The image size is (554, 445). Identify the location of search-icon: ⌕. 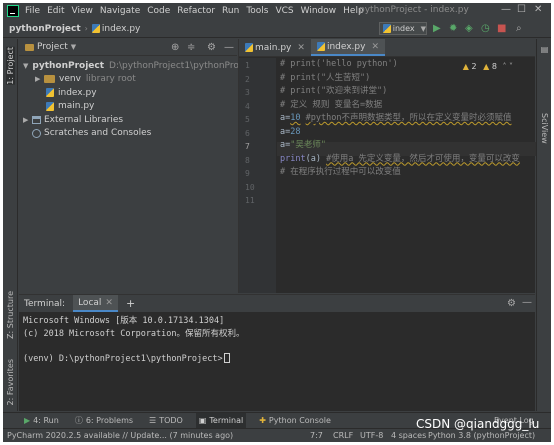
(519, 28).